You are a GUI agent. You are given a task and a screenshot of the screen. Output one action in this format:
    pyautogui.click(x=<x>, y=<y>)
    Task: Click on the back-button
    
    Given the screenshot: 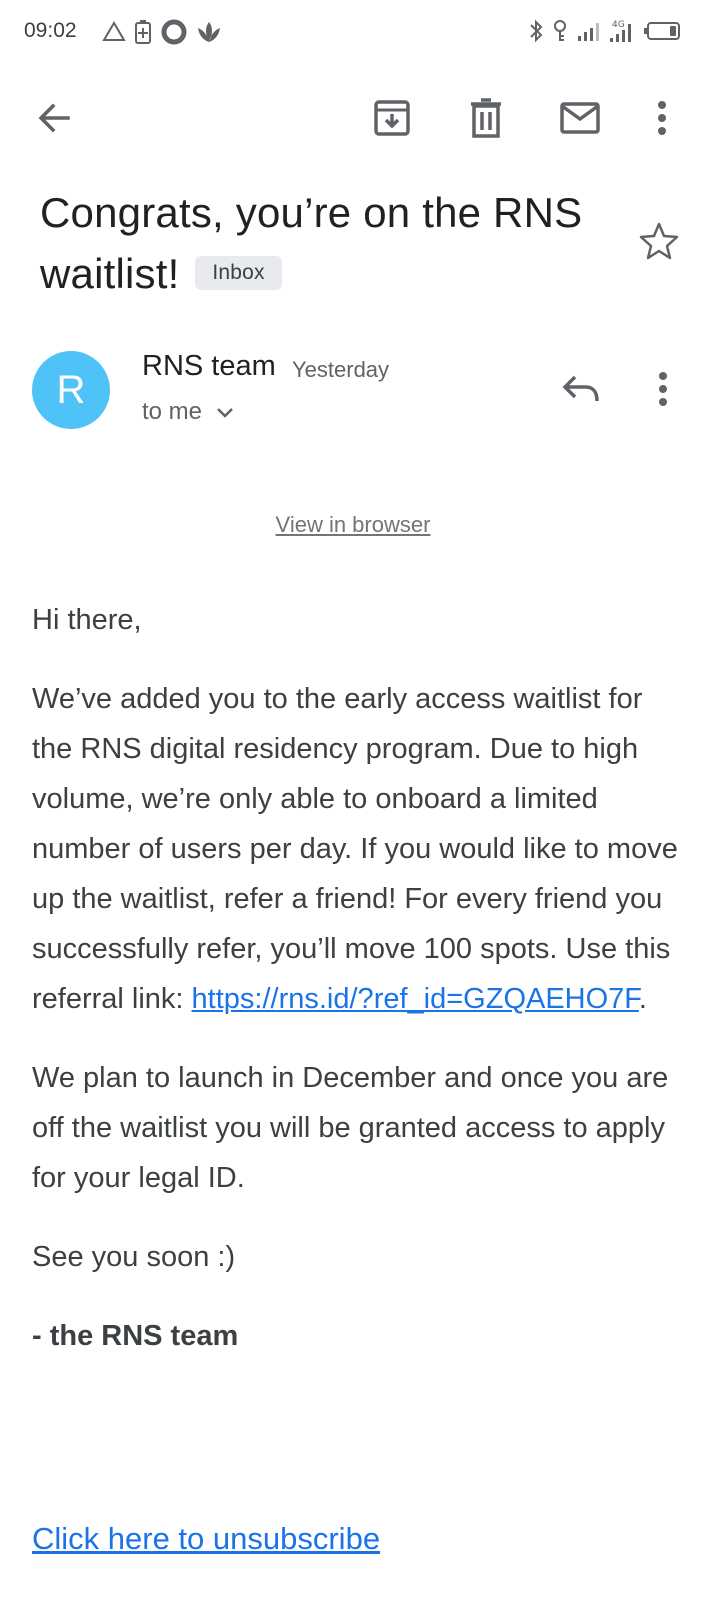 What is the action you would take?
    pyautogui.click(x=54, y=118)
    